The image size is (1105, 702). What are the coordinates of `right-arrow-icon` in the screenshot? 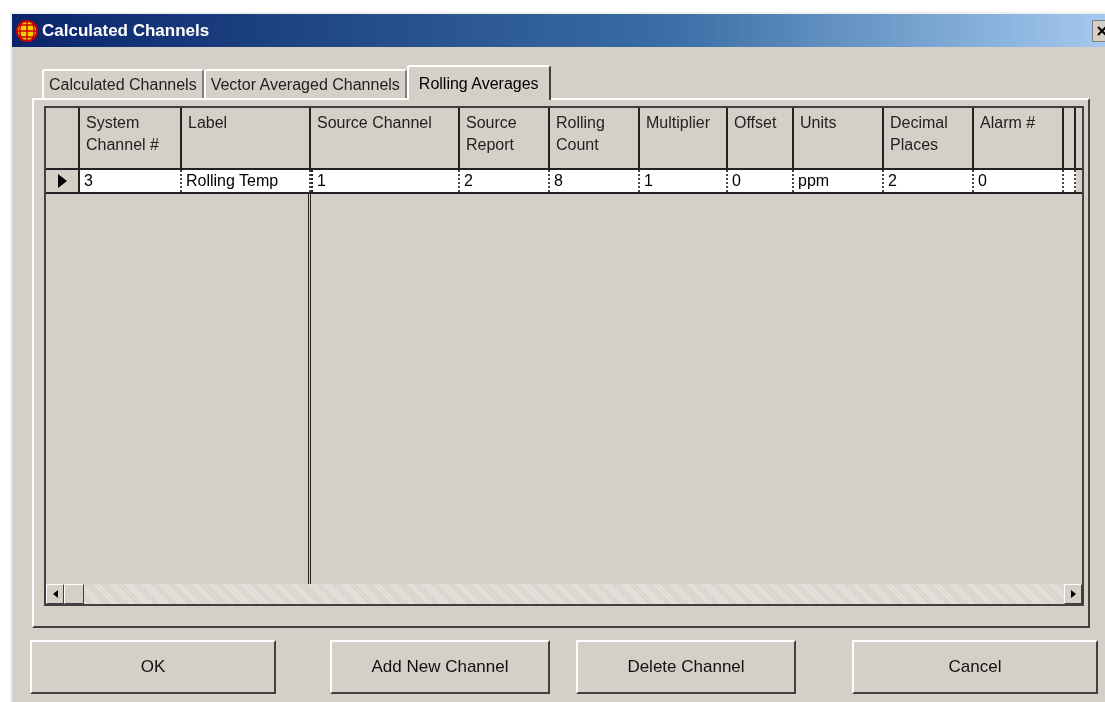 It's located at (1073, 594).